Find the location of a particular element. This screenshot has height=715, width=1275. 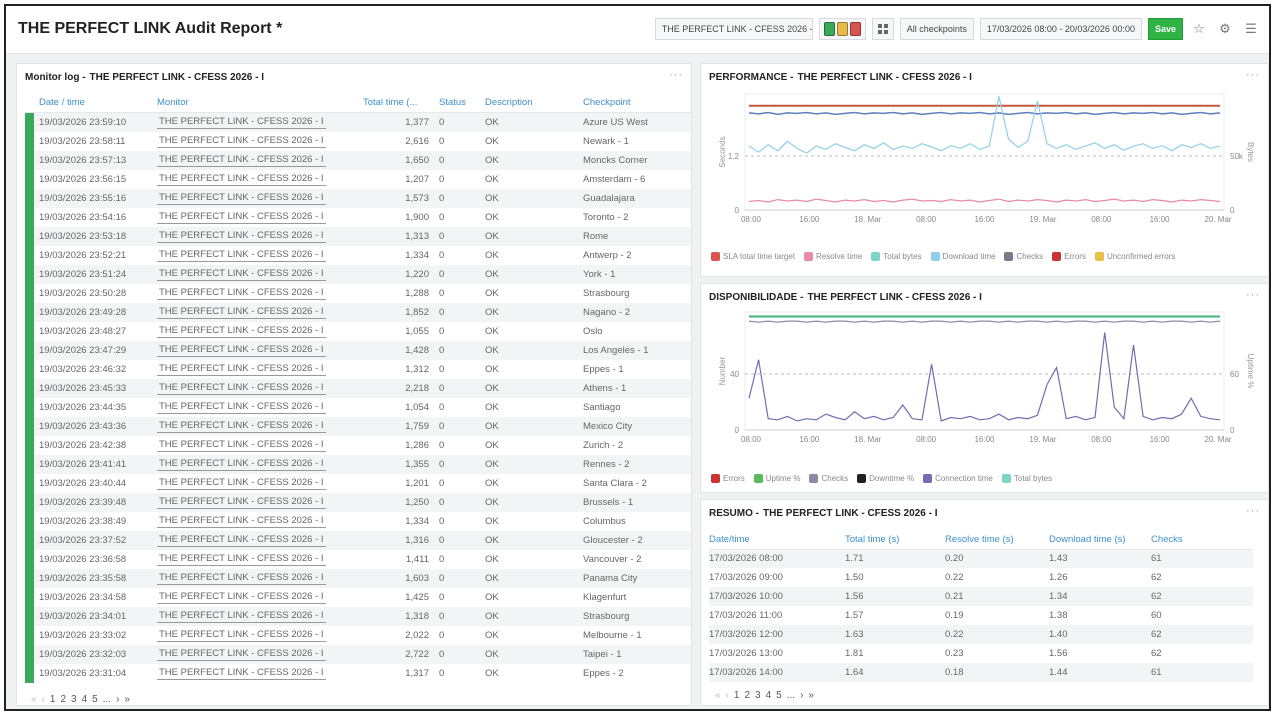

pager-page: 3 is located at coordinates (74, 699).